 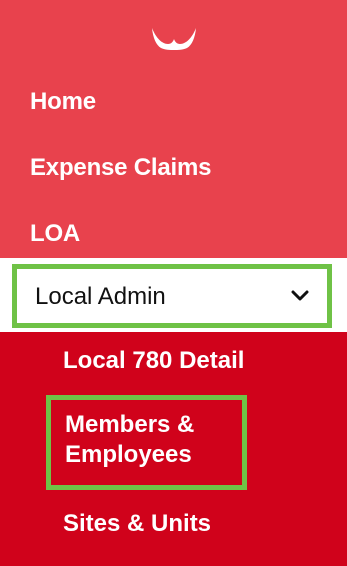 What do you see at coordinates (129, 440) in the screenshot?
I see `submenu-item-members-employees: Members & Employees` at bounding box center [129, 440].